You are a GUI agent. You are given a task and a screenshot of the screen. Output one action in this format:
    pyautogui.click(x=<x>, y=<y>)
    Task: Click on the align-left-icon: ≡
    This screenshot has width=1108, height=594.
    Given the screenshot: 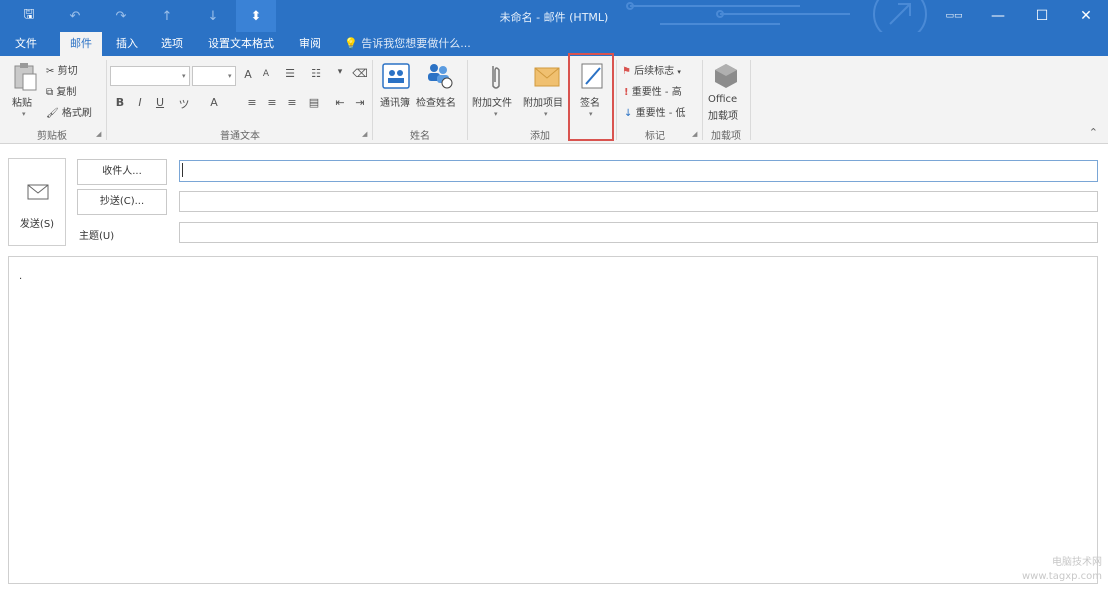 What is the action you would take?
    pyautogui.click(x=252, y=102)
    